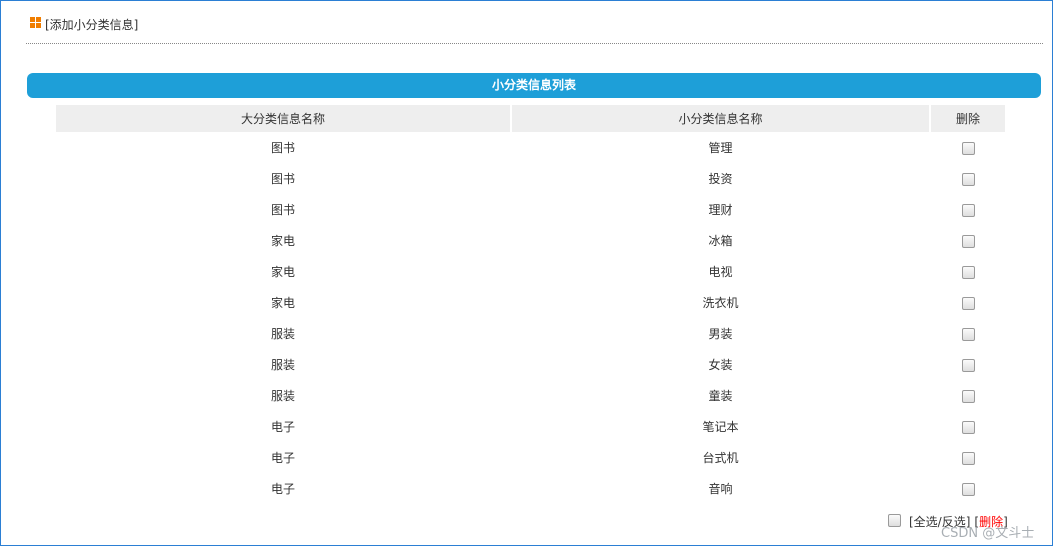  Describe the element at coordinates (530, 364) in the screenshot. I see `table-row: 服装 女装` at that location.